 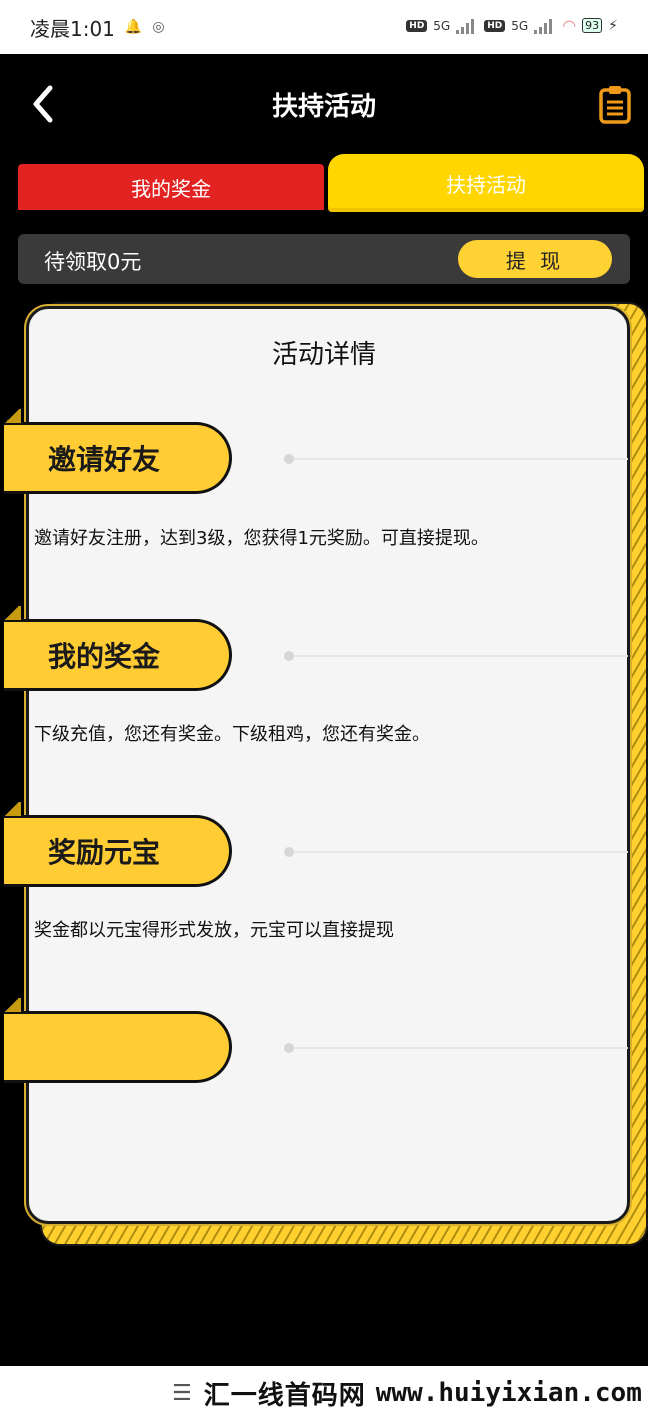 What do you see at coordinates (467, 26) in the screenshot?
I see `signal-icon` at bounding box center [467, 26].